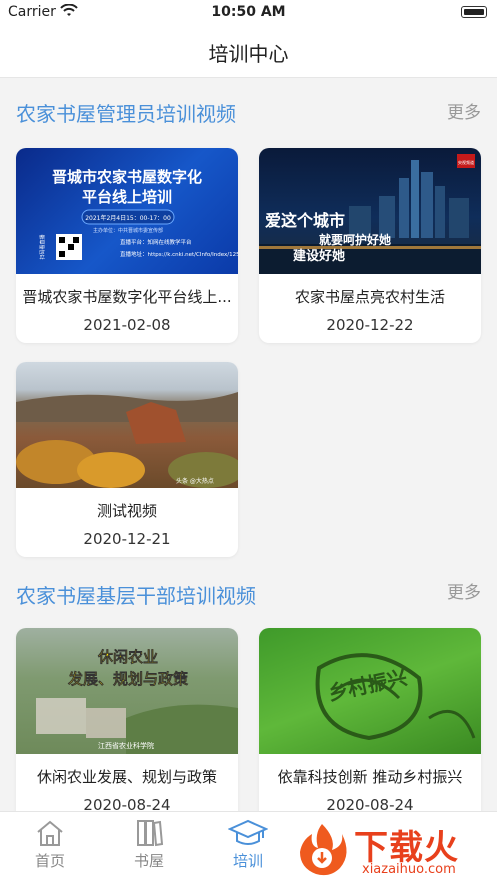 The image size is (497, 883). What do you see at coordinates (127, 539) in the screenshot?
I see `video-date: 2020-12-21` at bounding box center [127, 539].